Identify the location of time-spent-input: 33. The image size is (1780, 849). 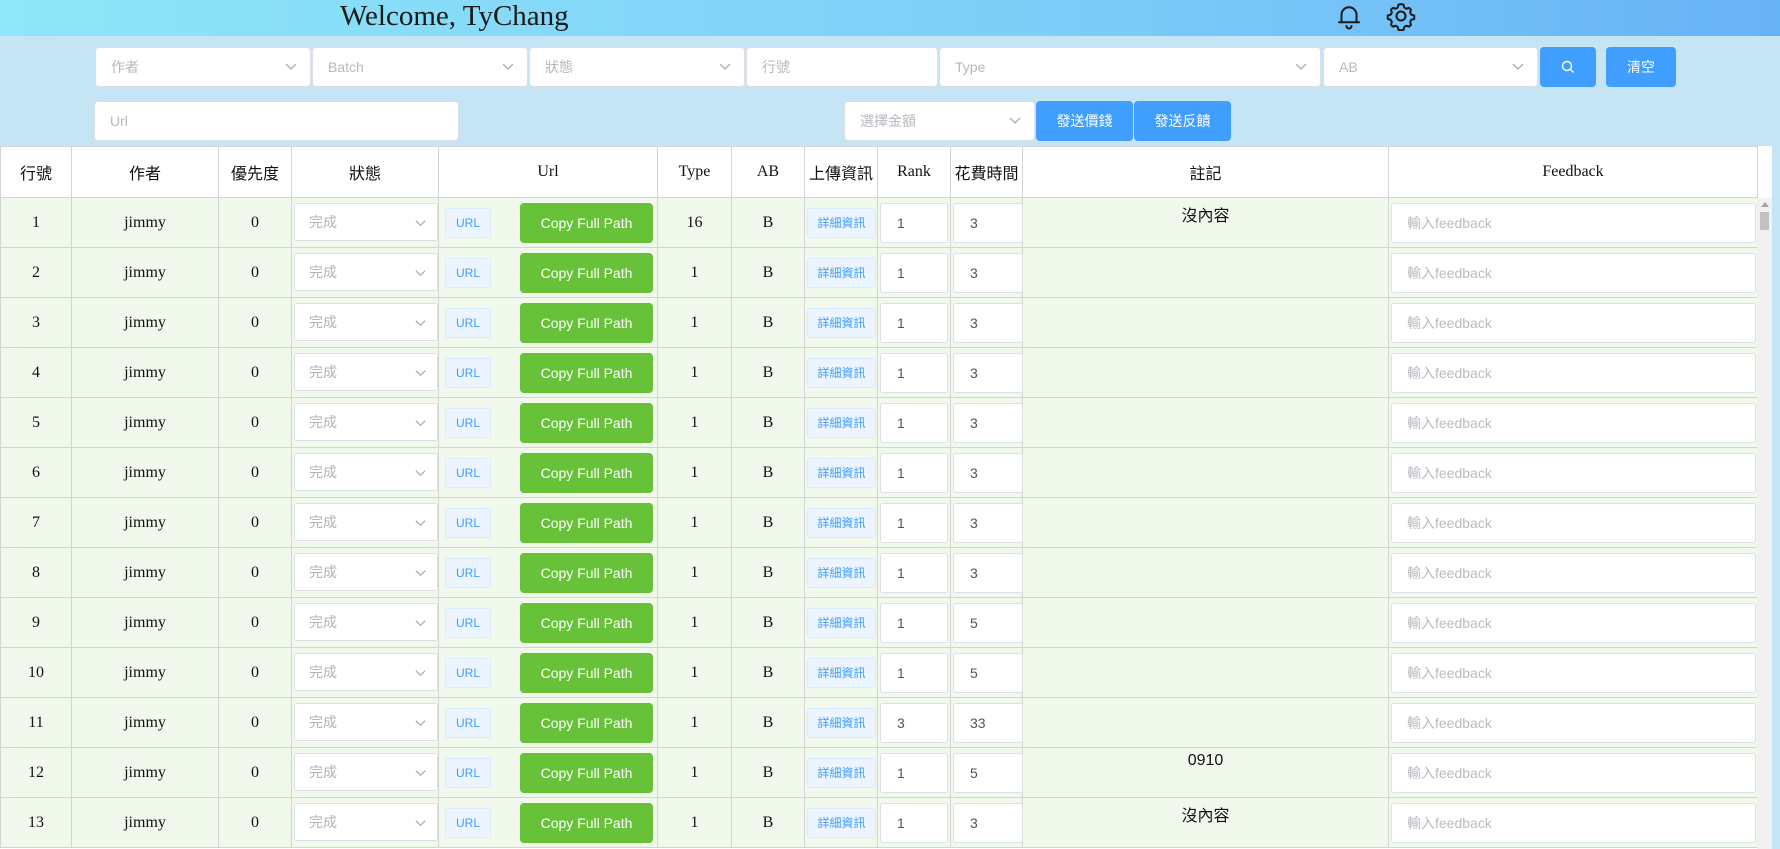
(988, 723).